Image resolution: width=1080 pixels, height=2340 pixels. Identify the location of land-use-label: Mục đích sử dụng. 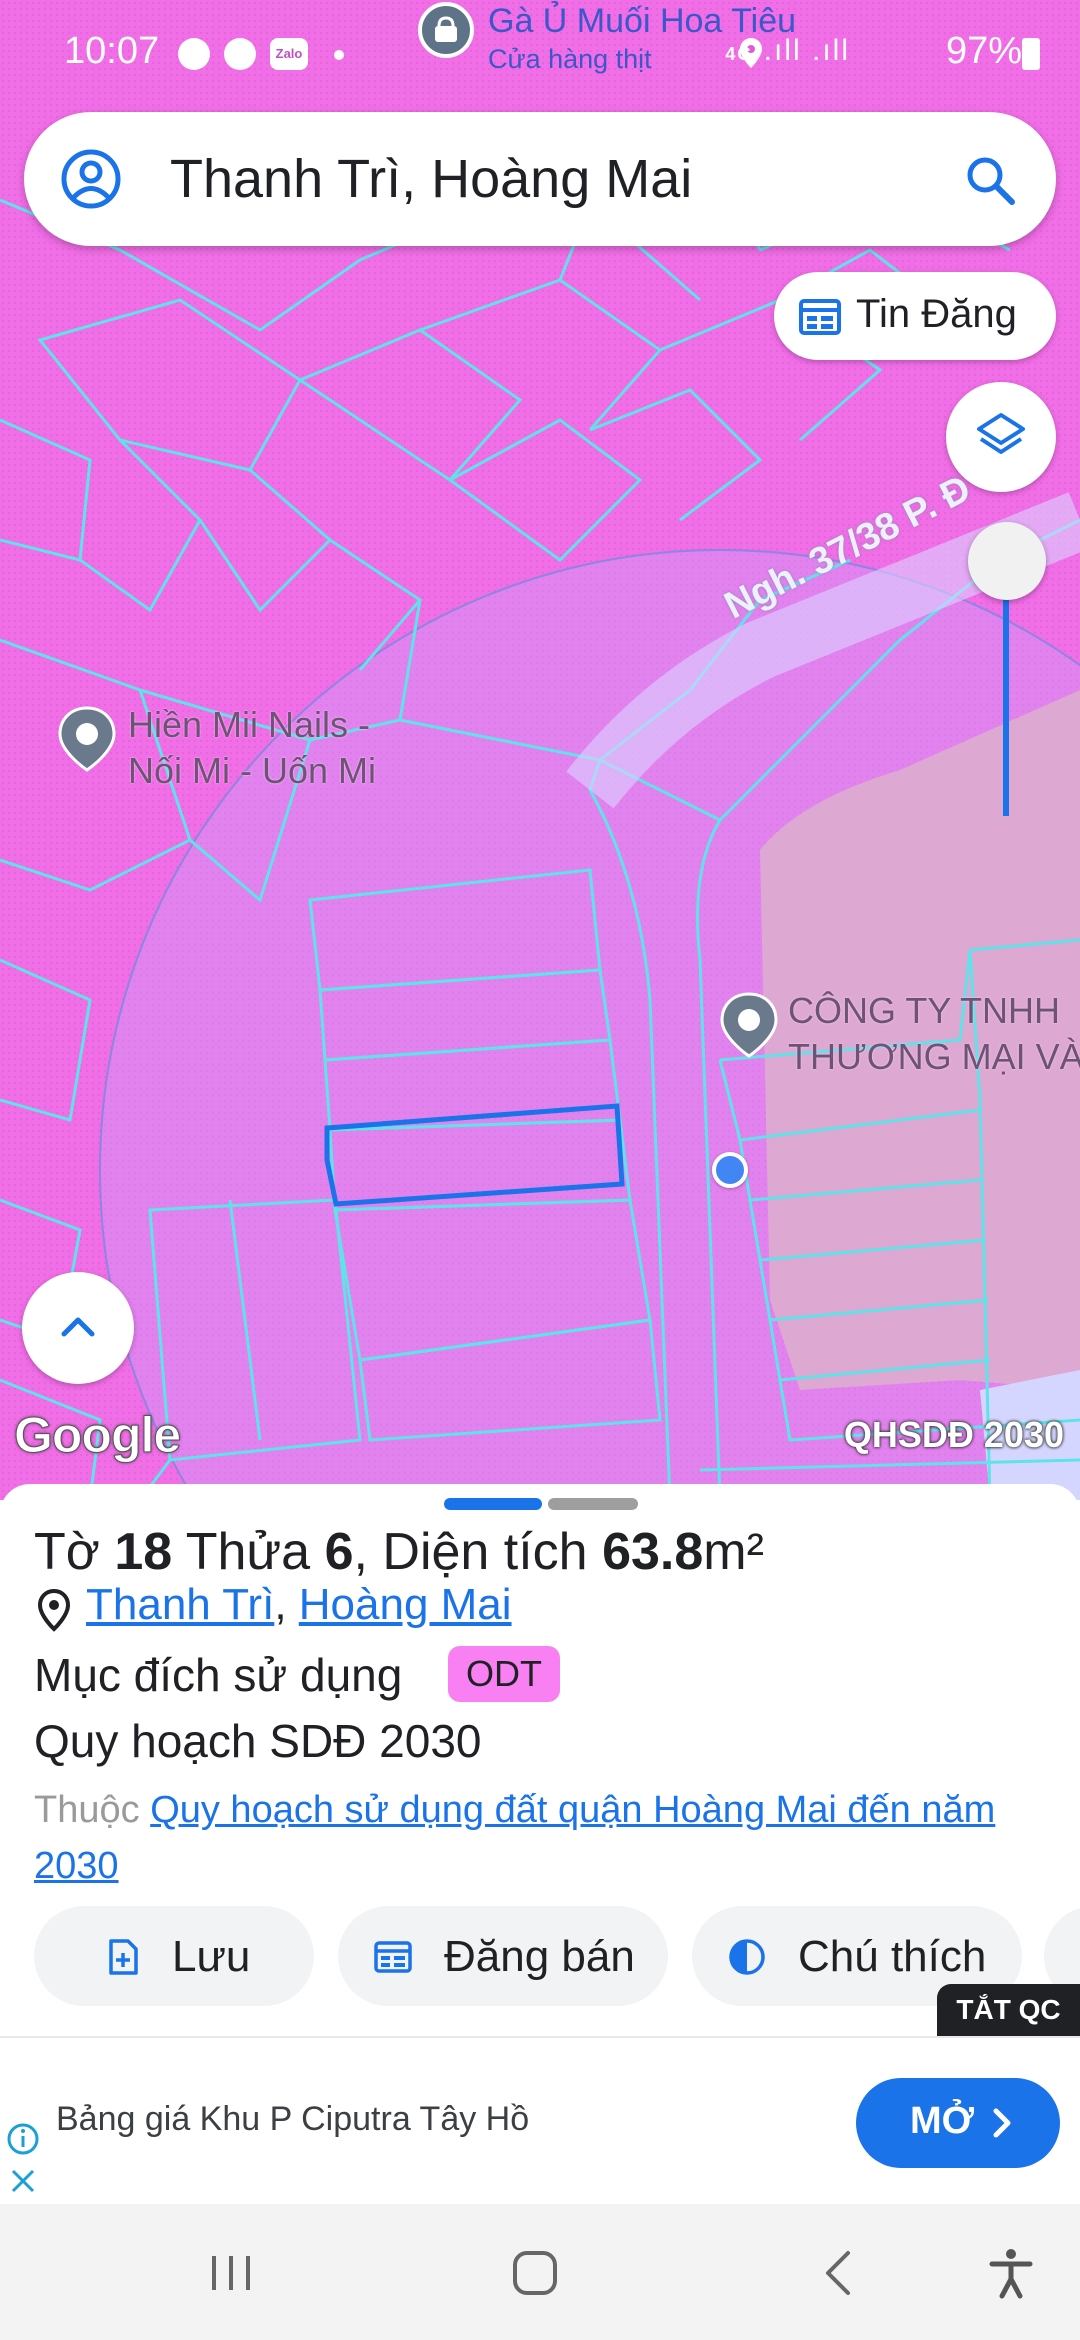
(218, 1675).